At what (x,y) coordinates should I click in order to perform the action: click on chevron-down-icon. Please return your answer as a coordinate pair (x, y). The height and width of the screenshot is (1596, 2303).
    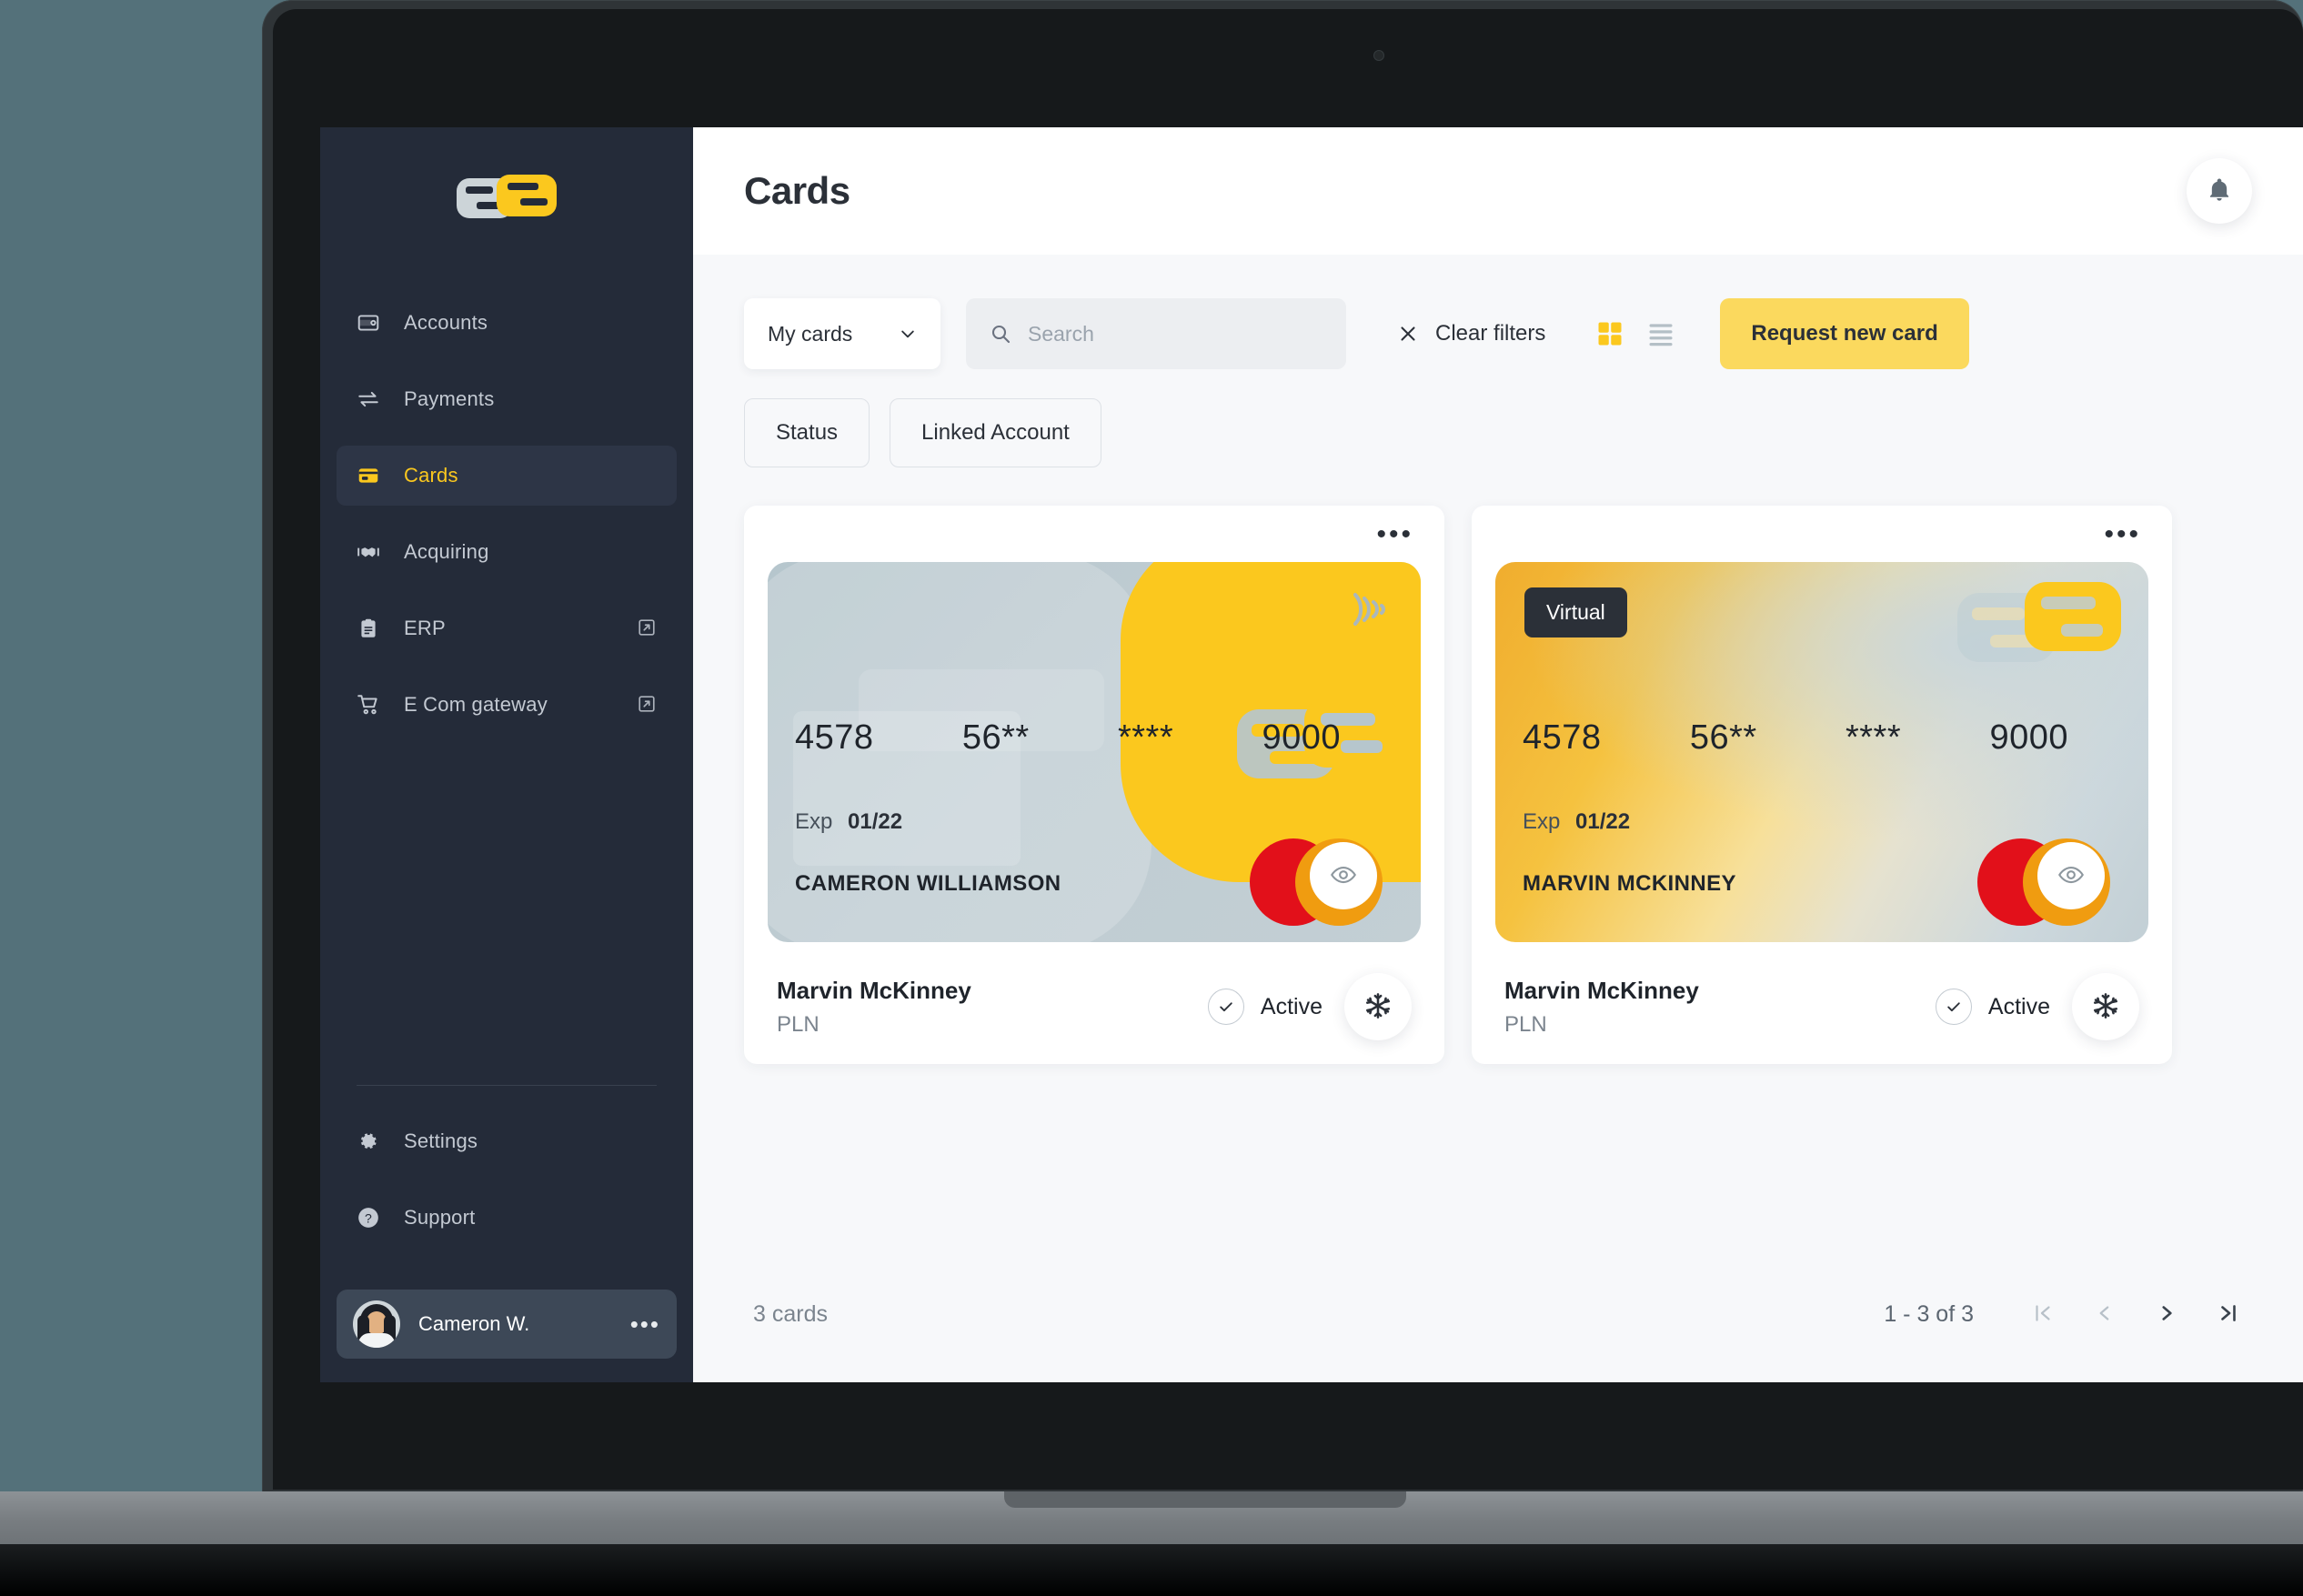
    Looking at the image, I should click on (908, 334).